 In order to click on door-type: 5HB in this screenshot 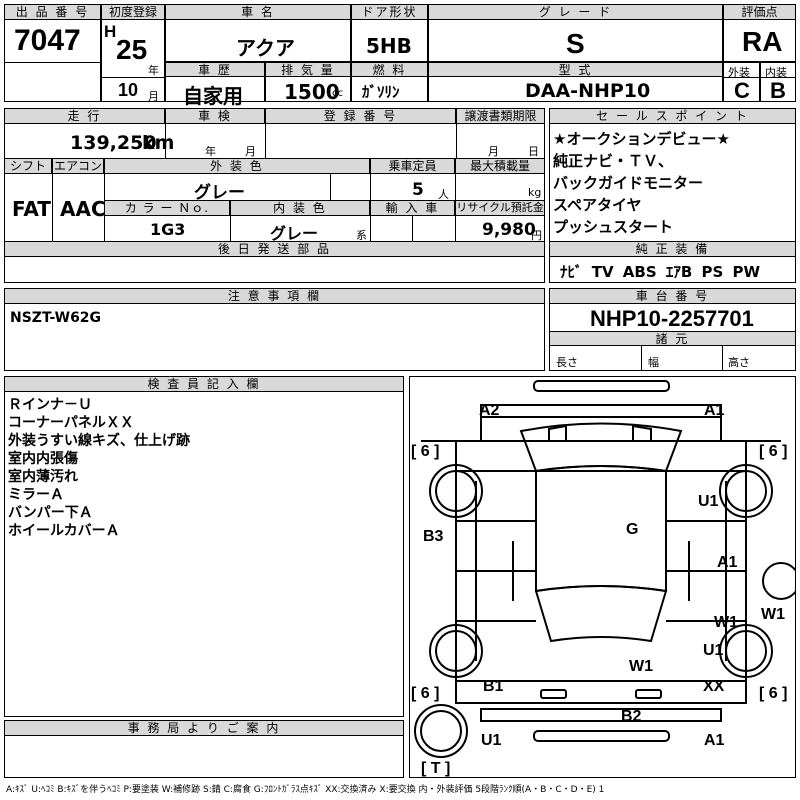, I will do `click(389, 46)`.